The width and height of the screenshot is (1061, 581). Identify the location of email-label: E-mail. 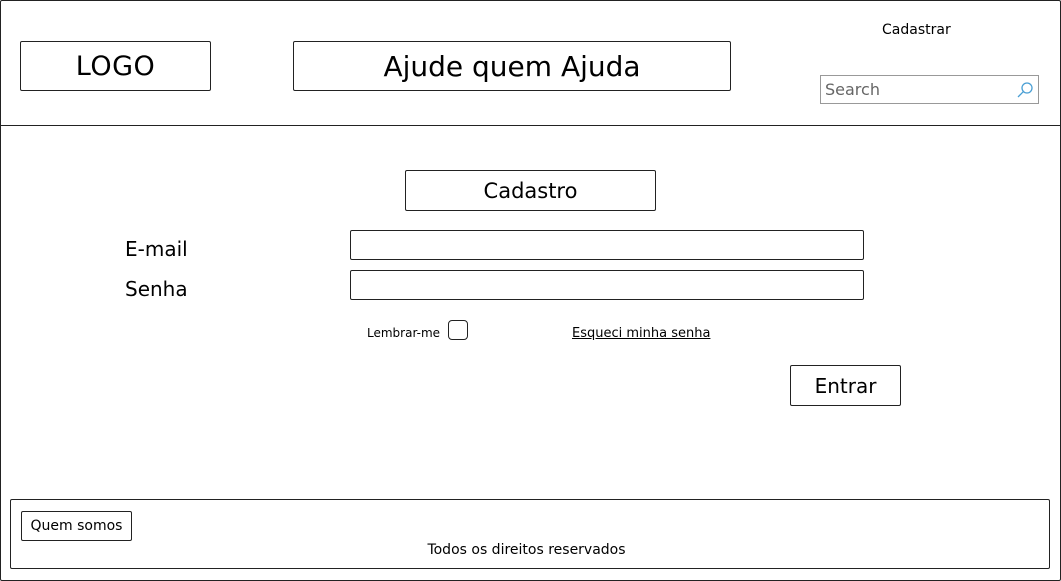
(156, 249).